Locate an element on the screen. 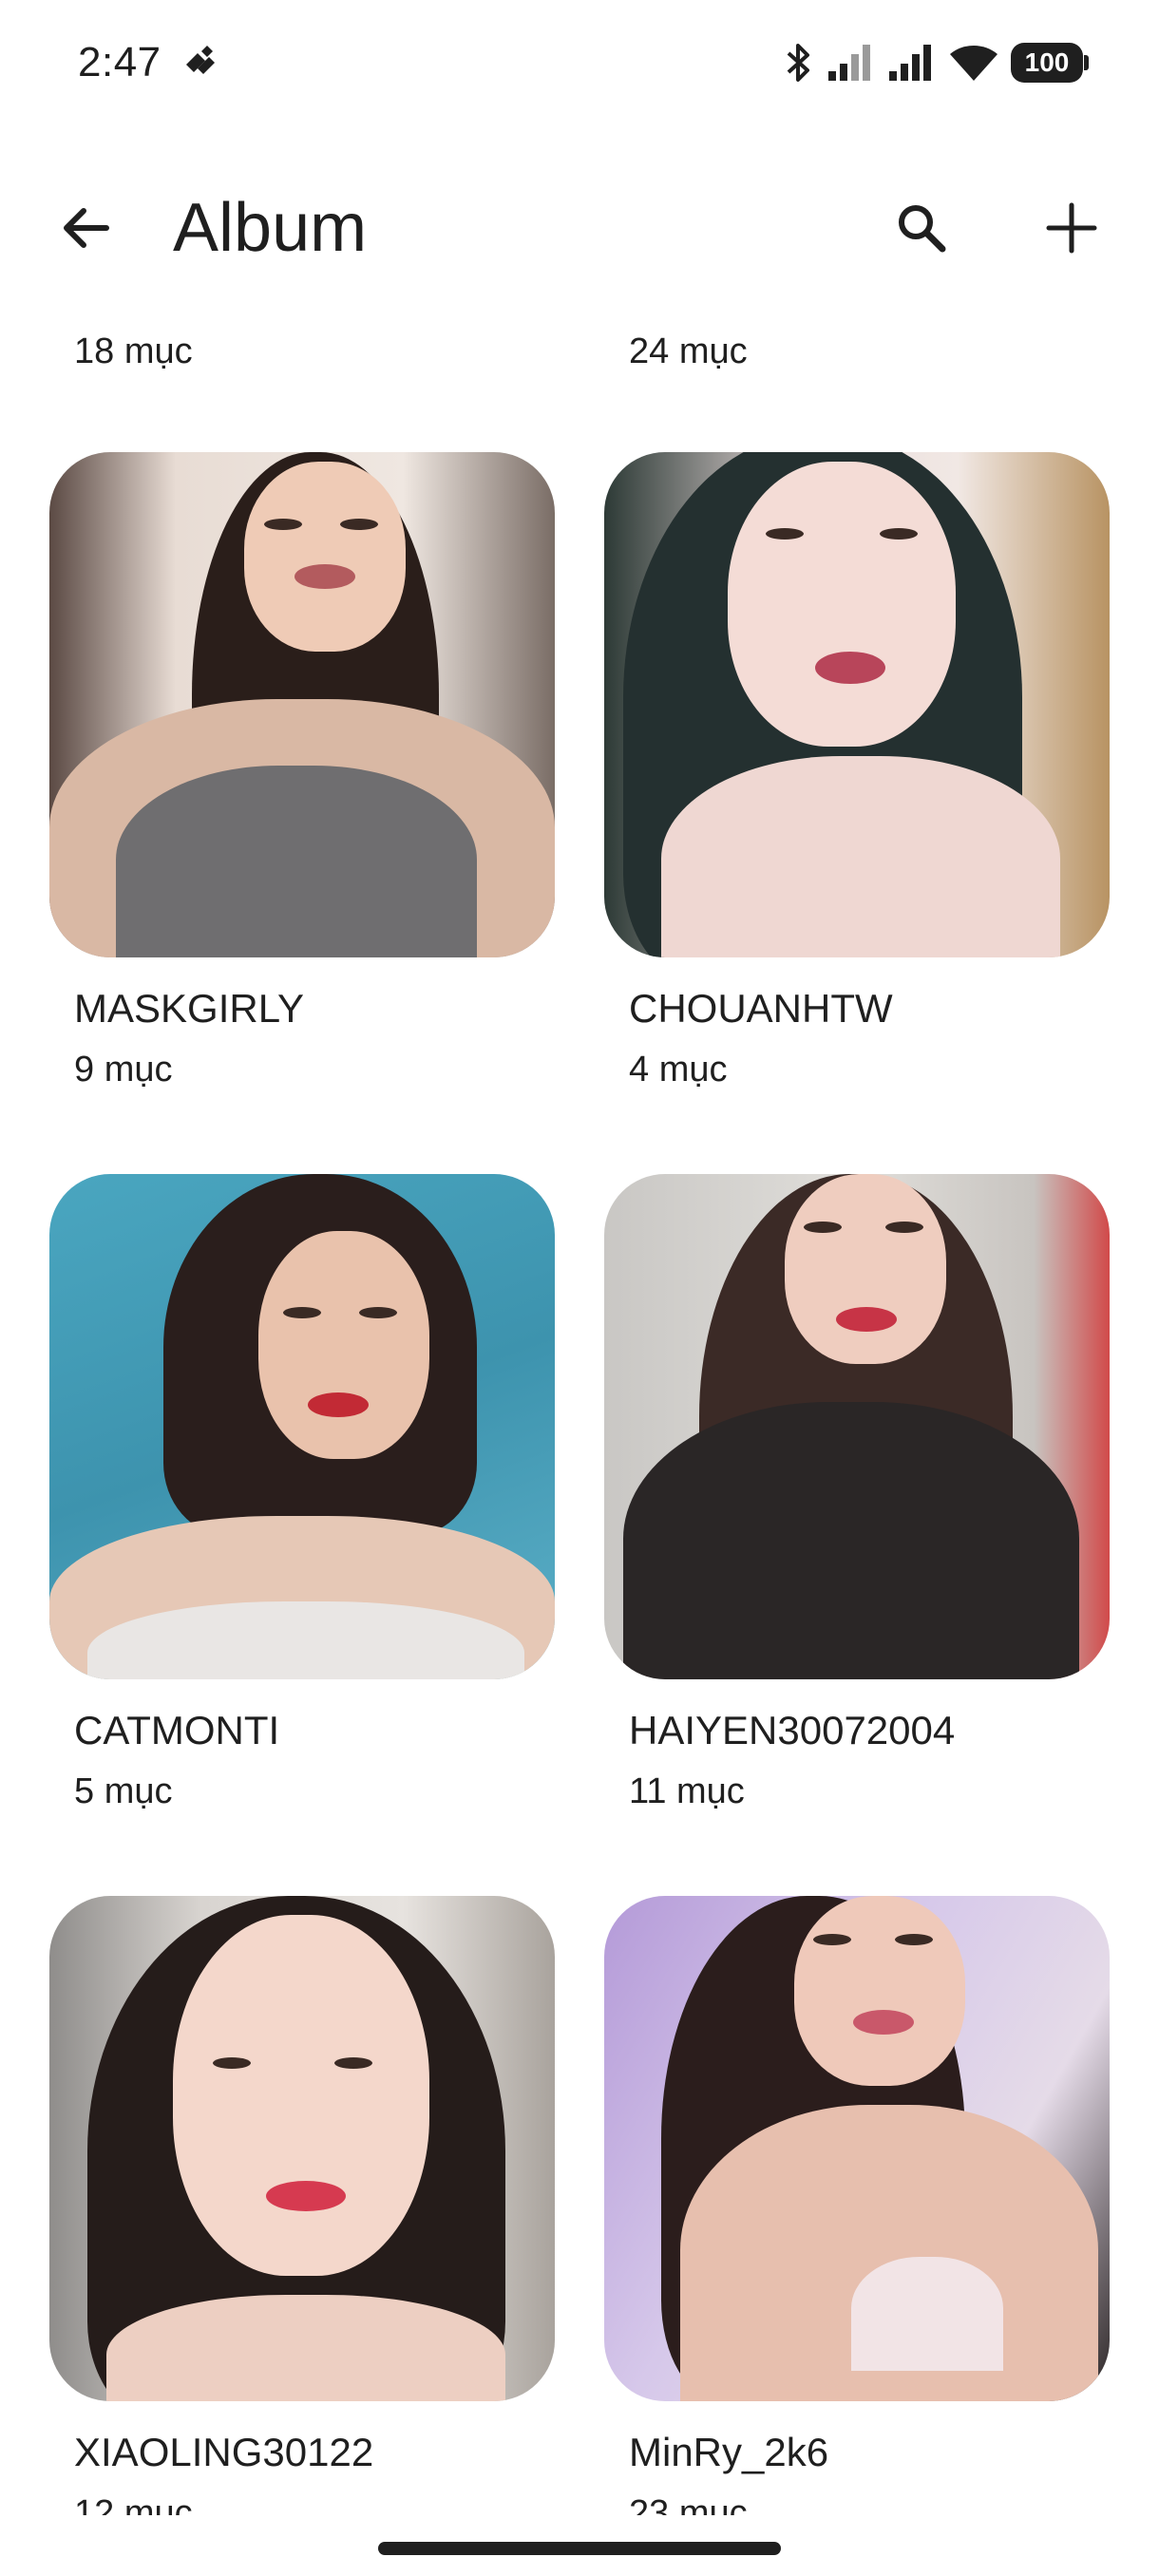  album-name: CHOUANHTW is located at coordinates (761, 1008).